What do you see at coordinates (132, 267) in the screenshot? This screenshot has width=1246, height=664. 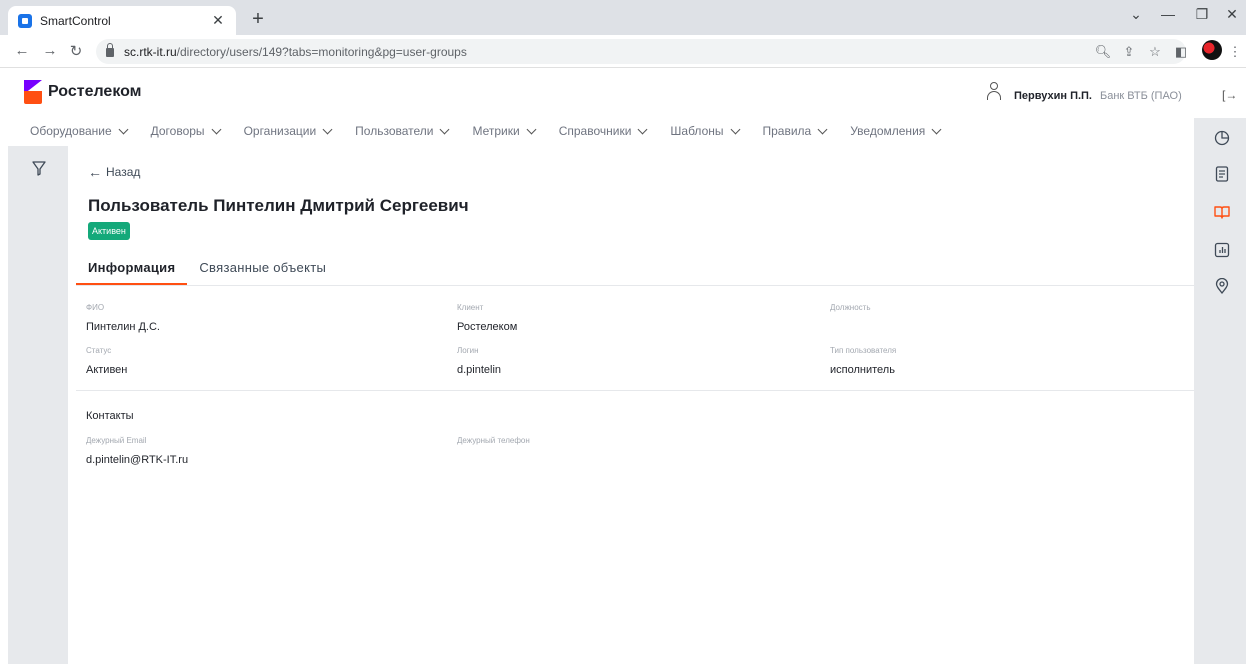 I see `tab-information: Информация` at bounding box center [132, 267].